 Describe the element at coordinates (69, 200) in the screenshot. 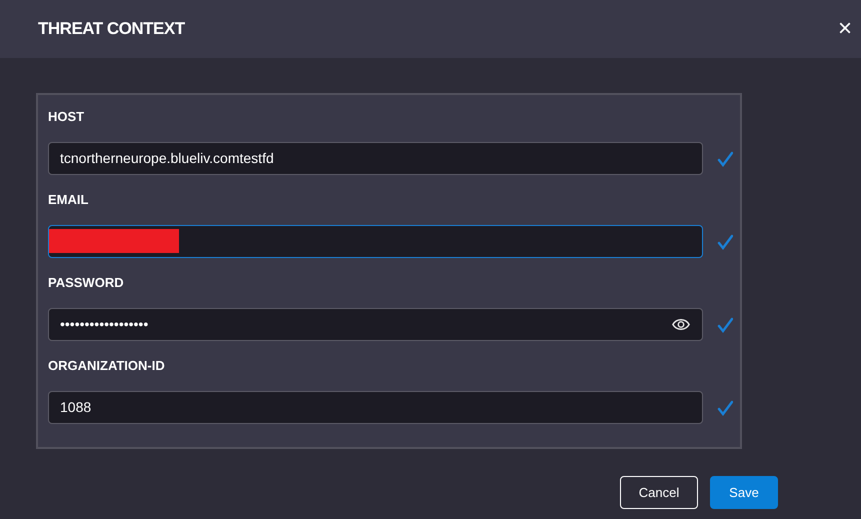

I see `field-label: EMAIL` at that location.